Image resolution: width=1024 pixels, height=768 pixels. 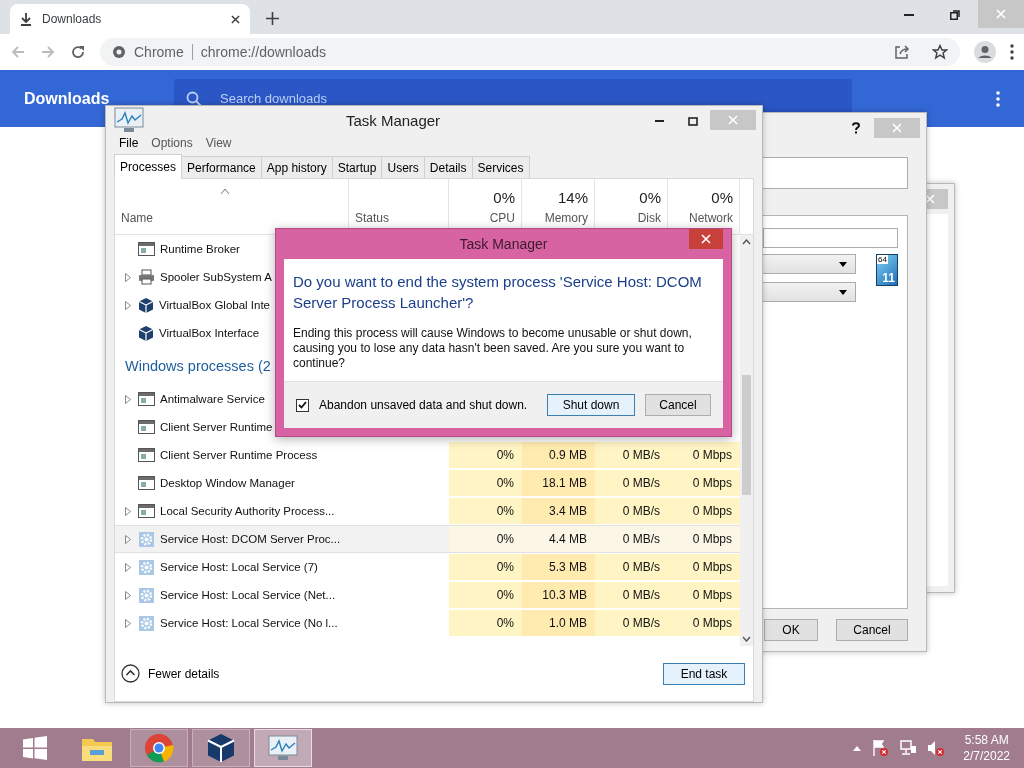 What do you see at coordinates (498, 292) in the screenshot?
I see `dialog-heading: Do you want to end the system process 'Service Host: DCOM Server Process Launcher'?` at bounding box center [498, 292].